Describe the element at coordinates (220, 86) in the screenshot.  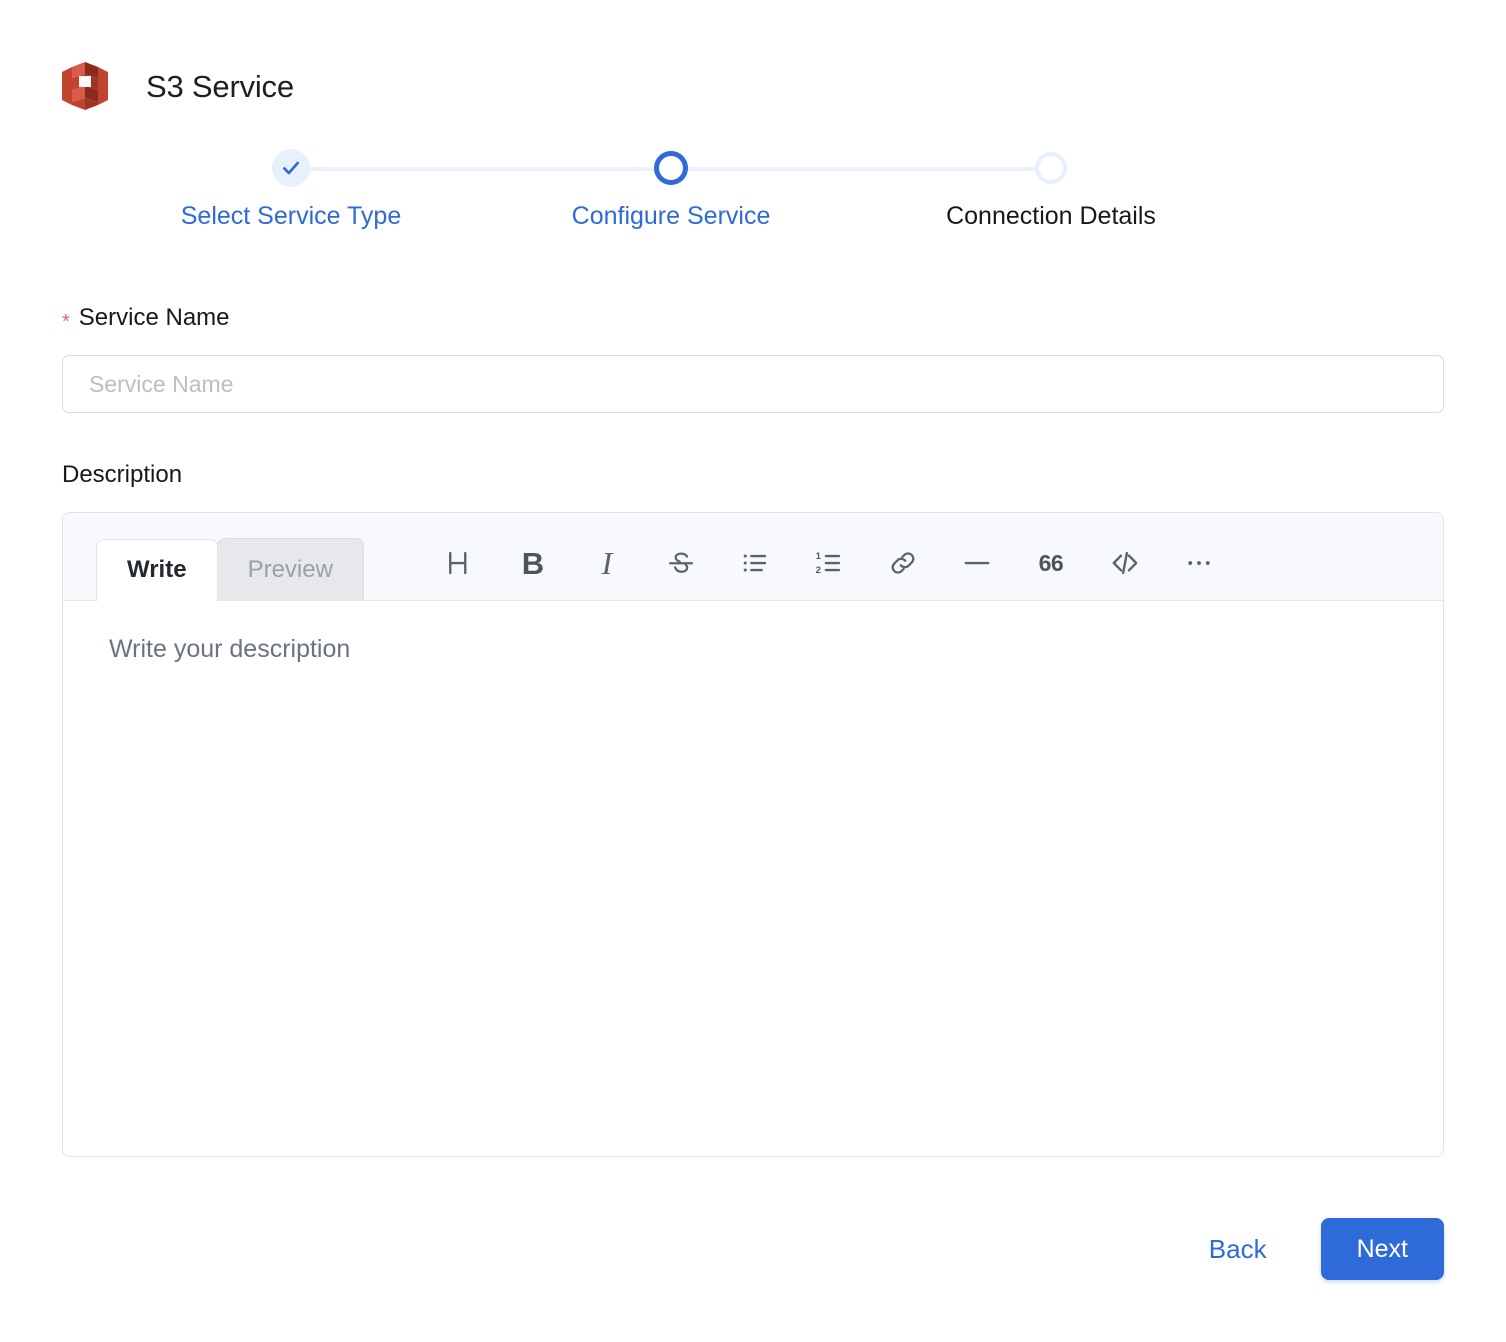
I see `page-title: S3 Service` at that location.